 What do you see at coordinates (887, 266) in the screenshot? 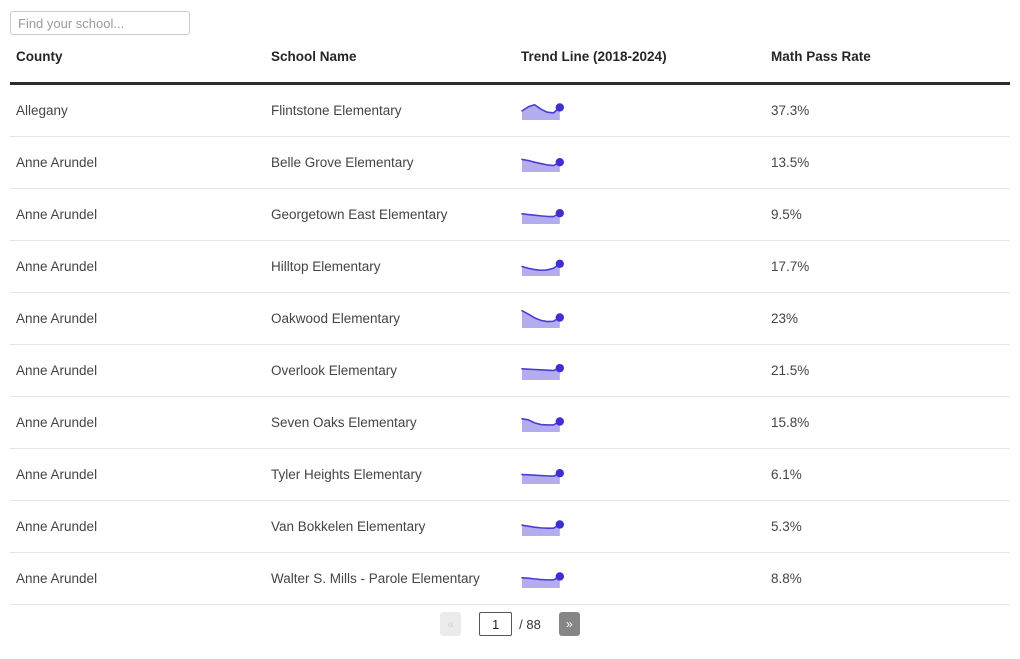
I see `cell-math-pass-rate: 17.7%` at bounding box center [887, 266].